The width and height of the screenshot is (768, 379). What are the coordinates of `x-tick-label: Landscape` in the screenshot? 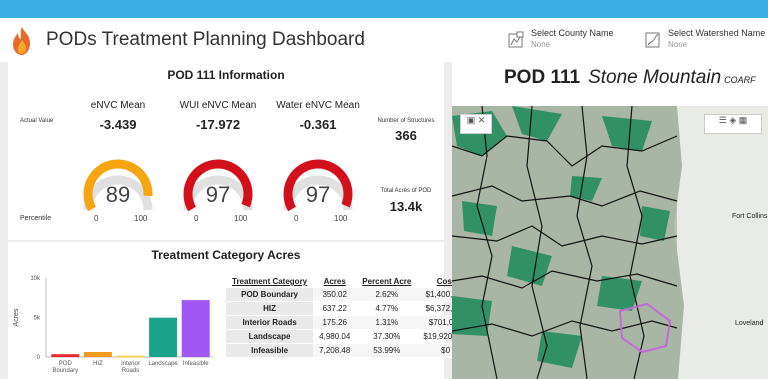 It's located at (163, 364).